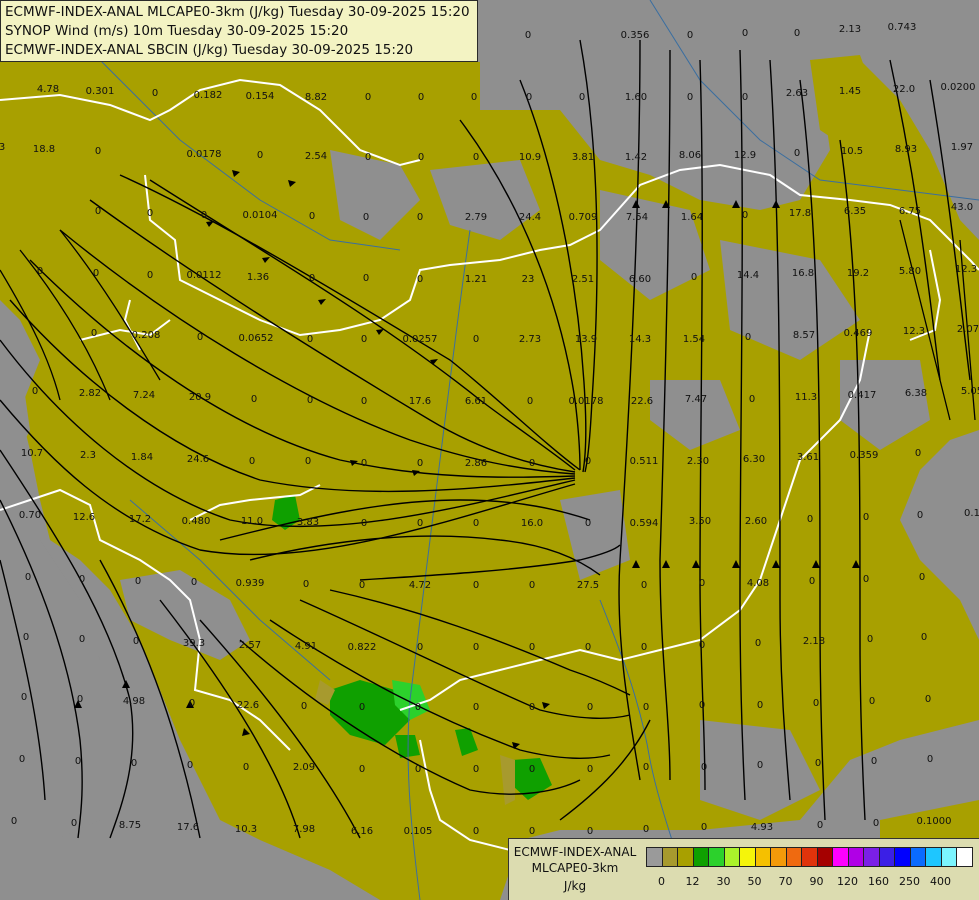 Image resolution: width=979 pixels, height=900 pixels. I want to click on map-value-label: 3.83, so click(308, 522).